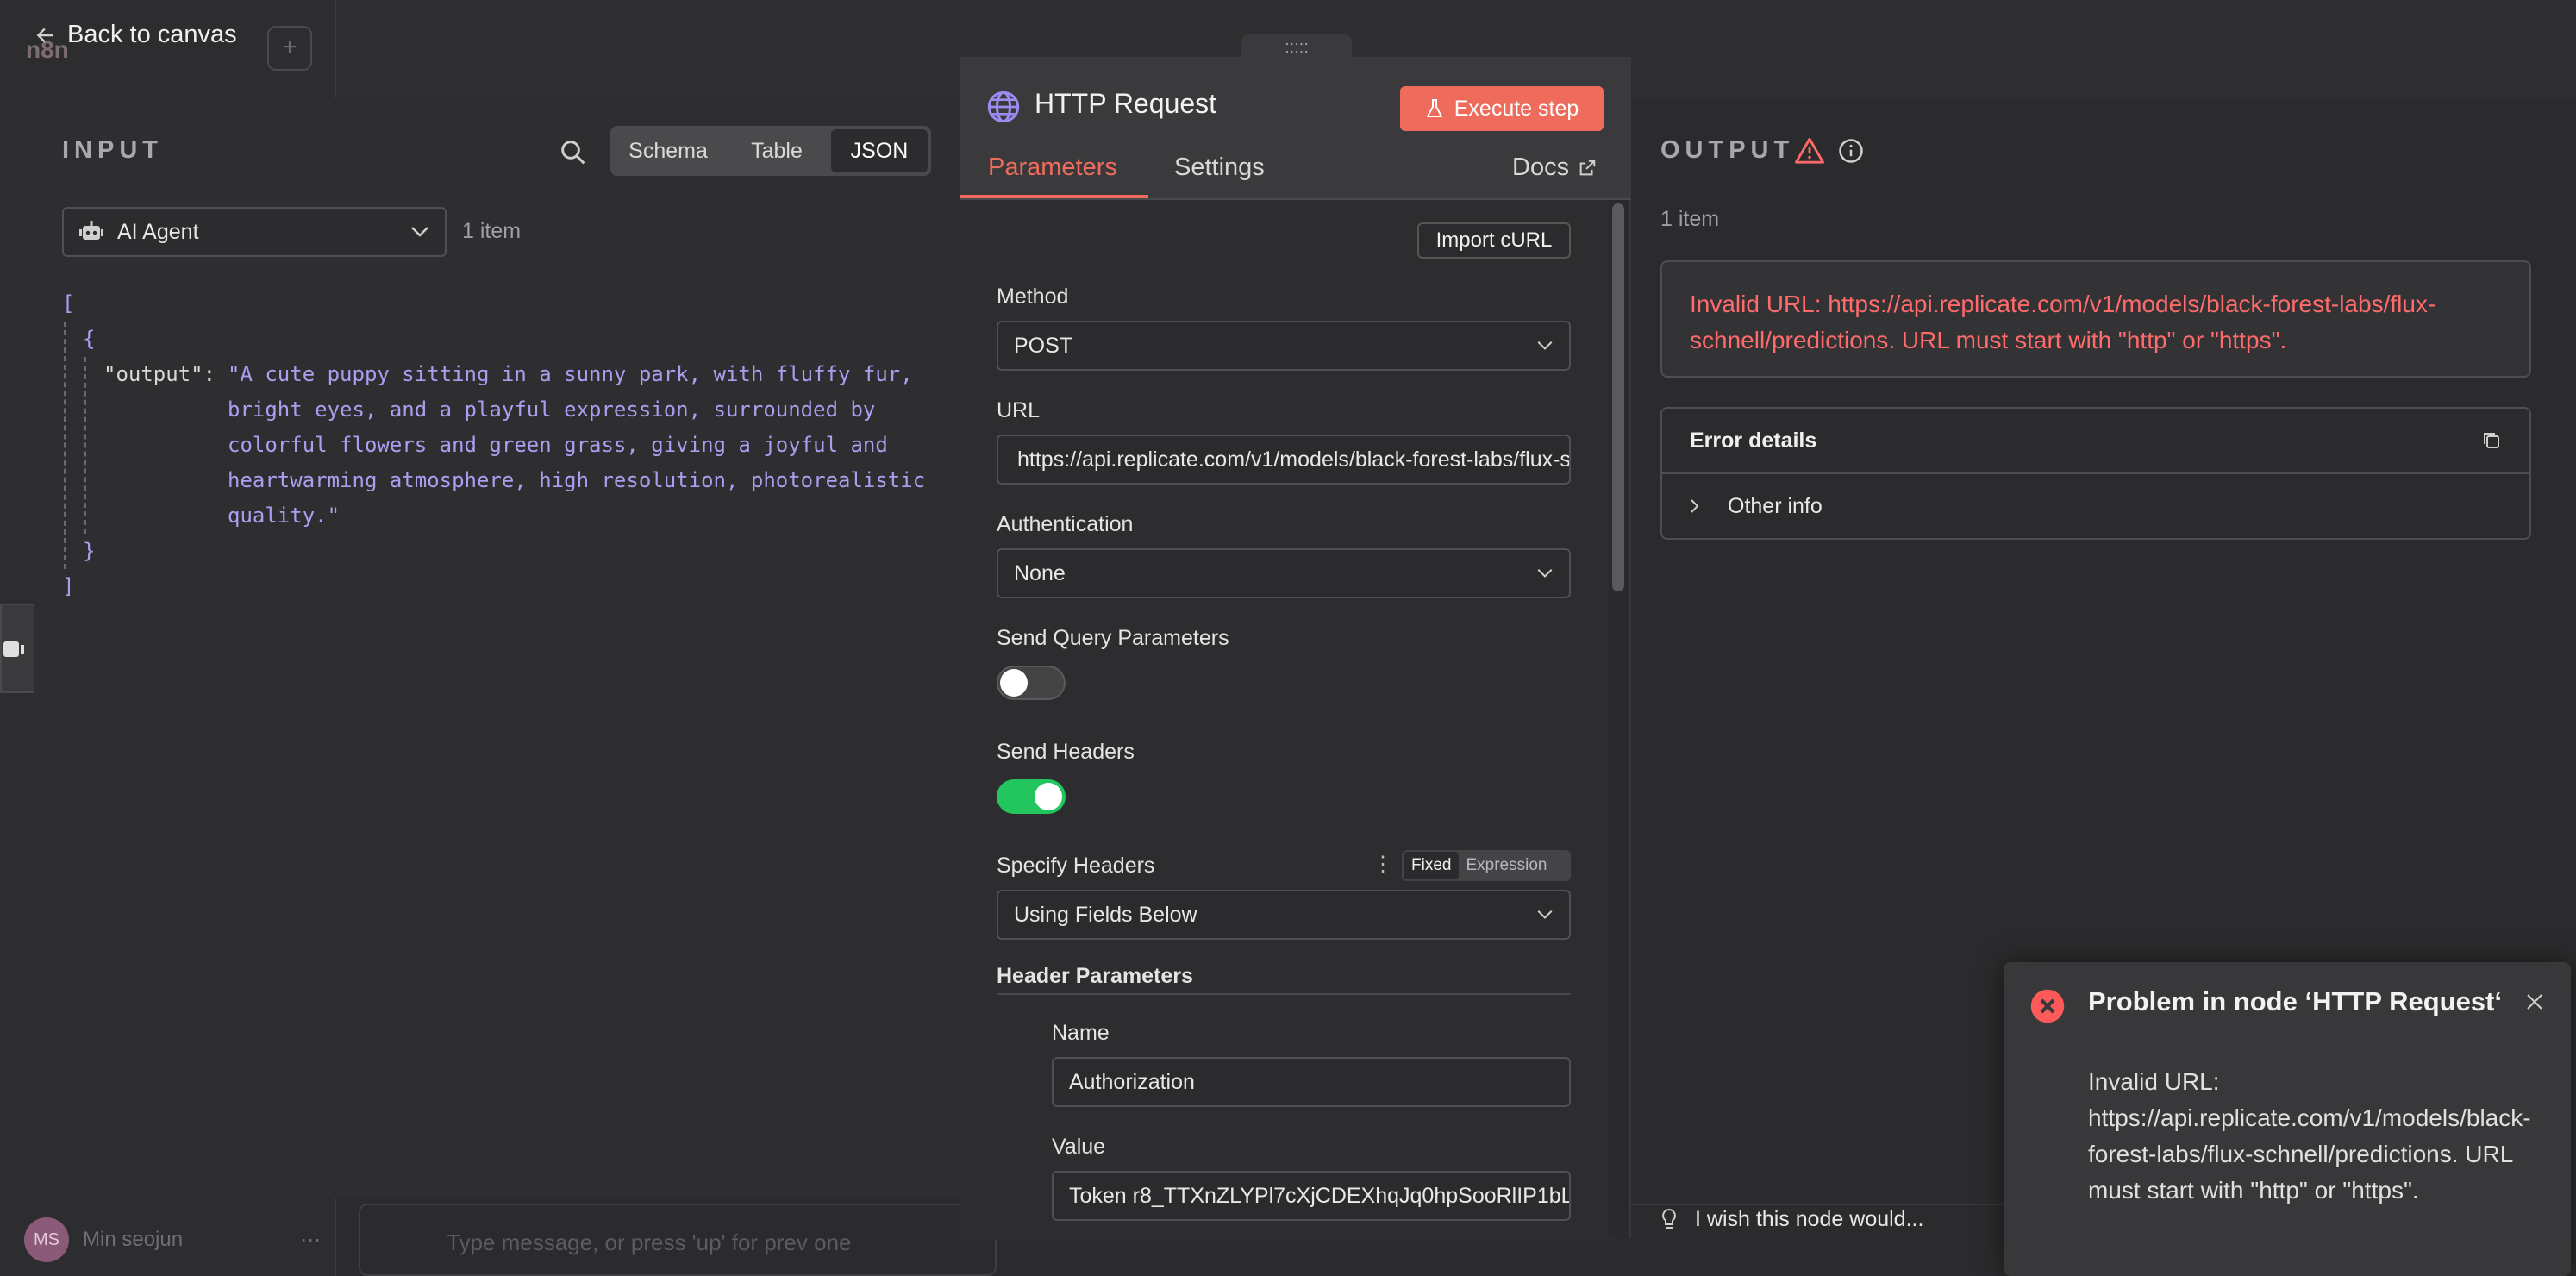 Image resolution: width=2576 pixels, height=1276 pixels. I want to click on user-name: Min seojun, so click(133, 1239).